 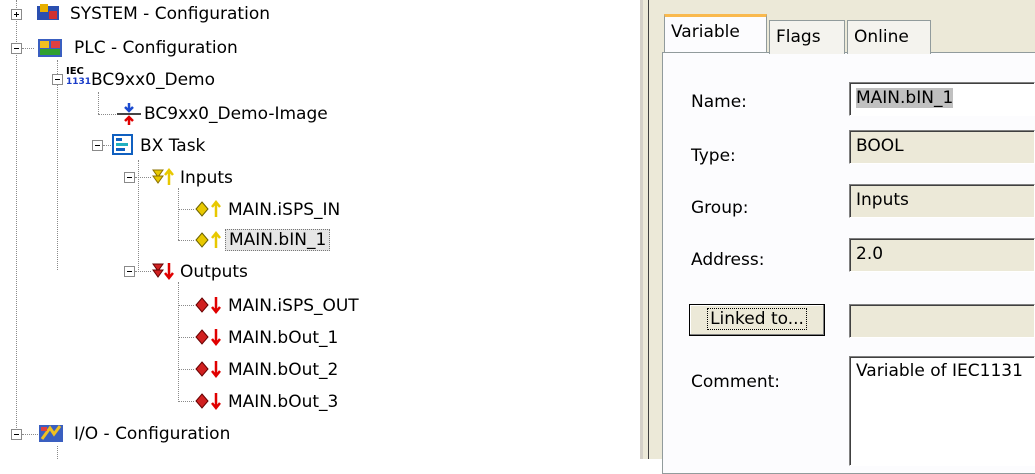 What do you see at coordinates (889, 37) in the screenshot?
I see `tab-online: Online` at bounding box center [889, 37].